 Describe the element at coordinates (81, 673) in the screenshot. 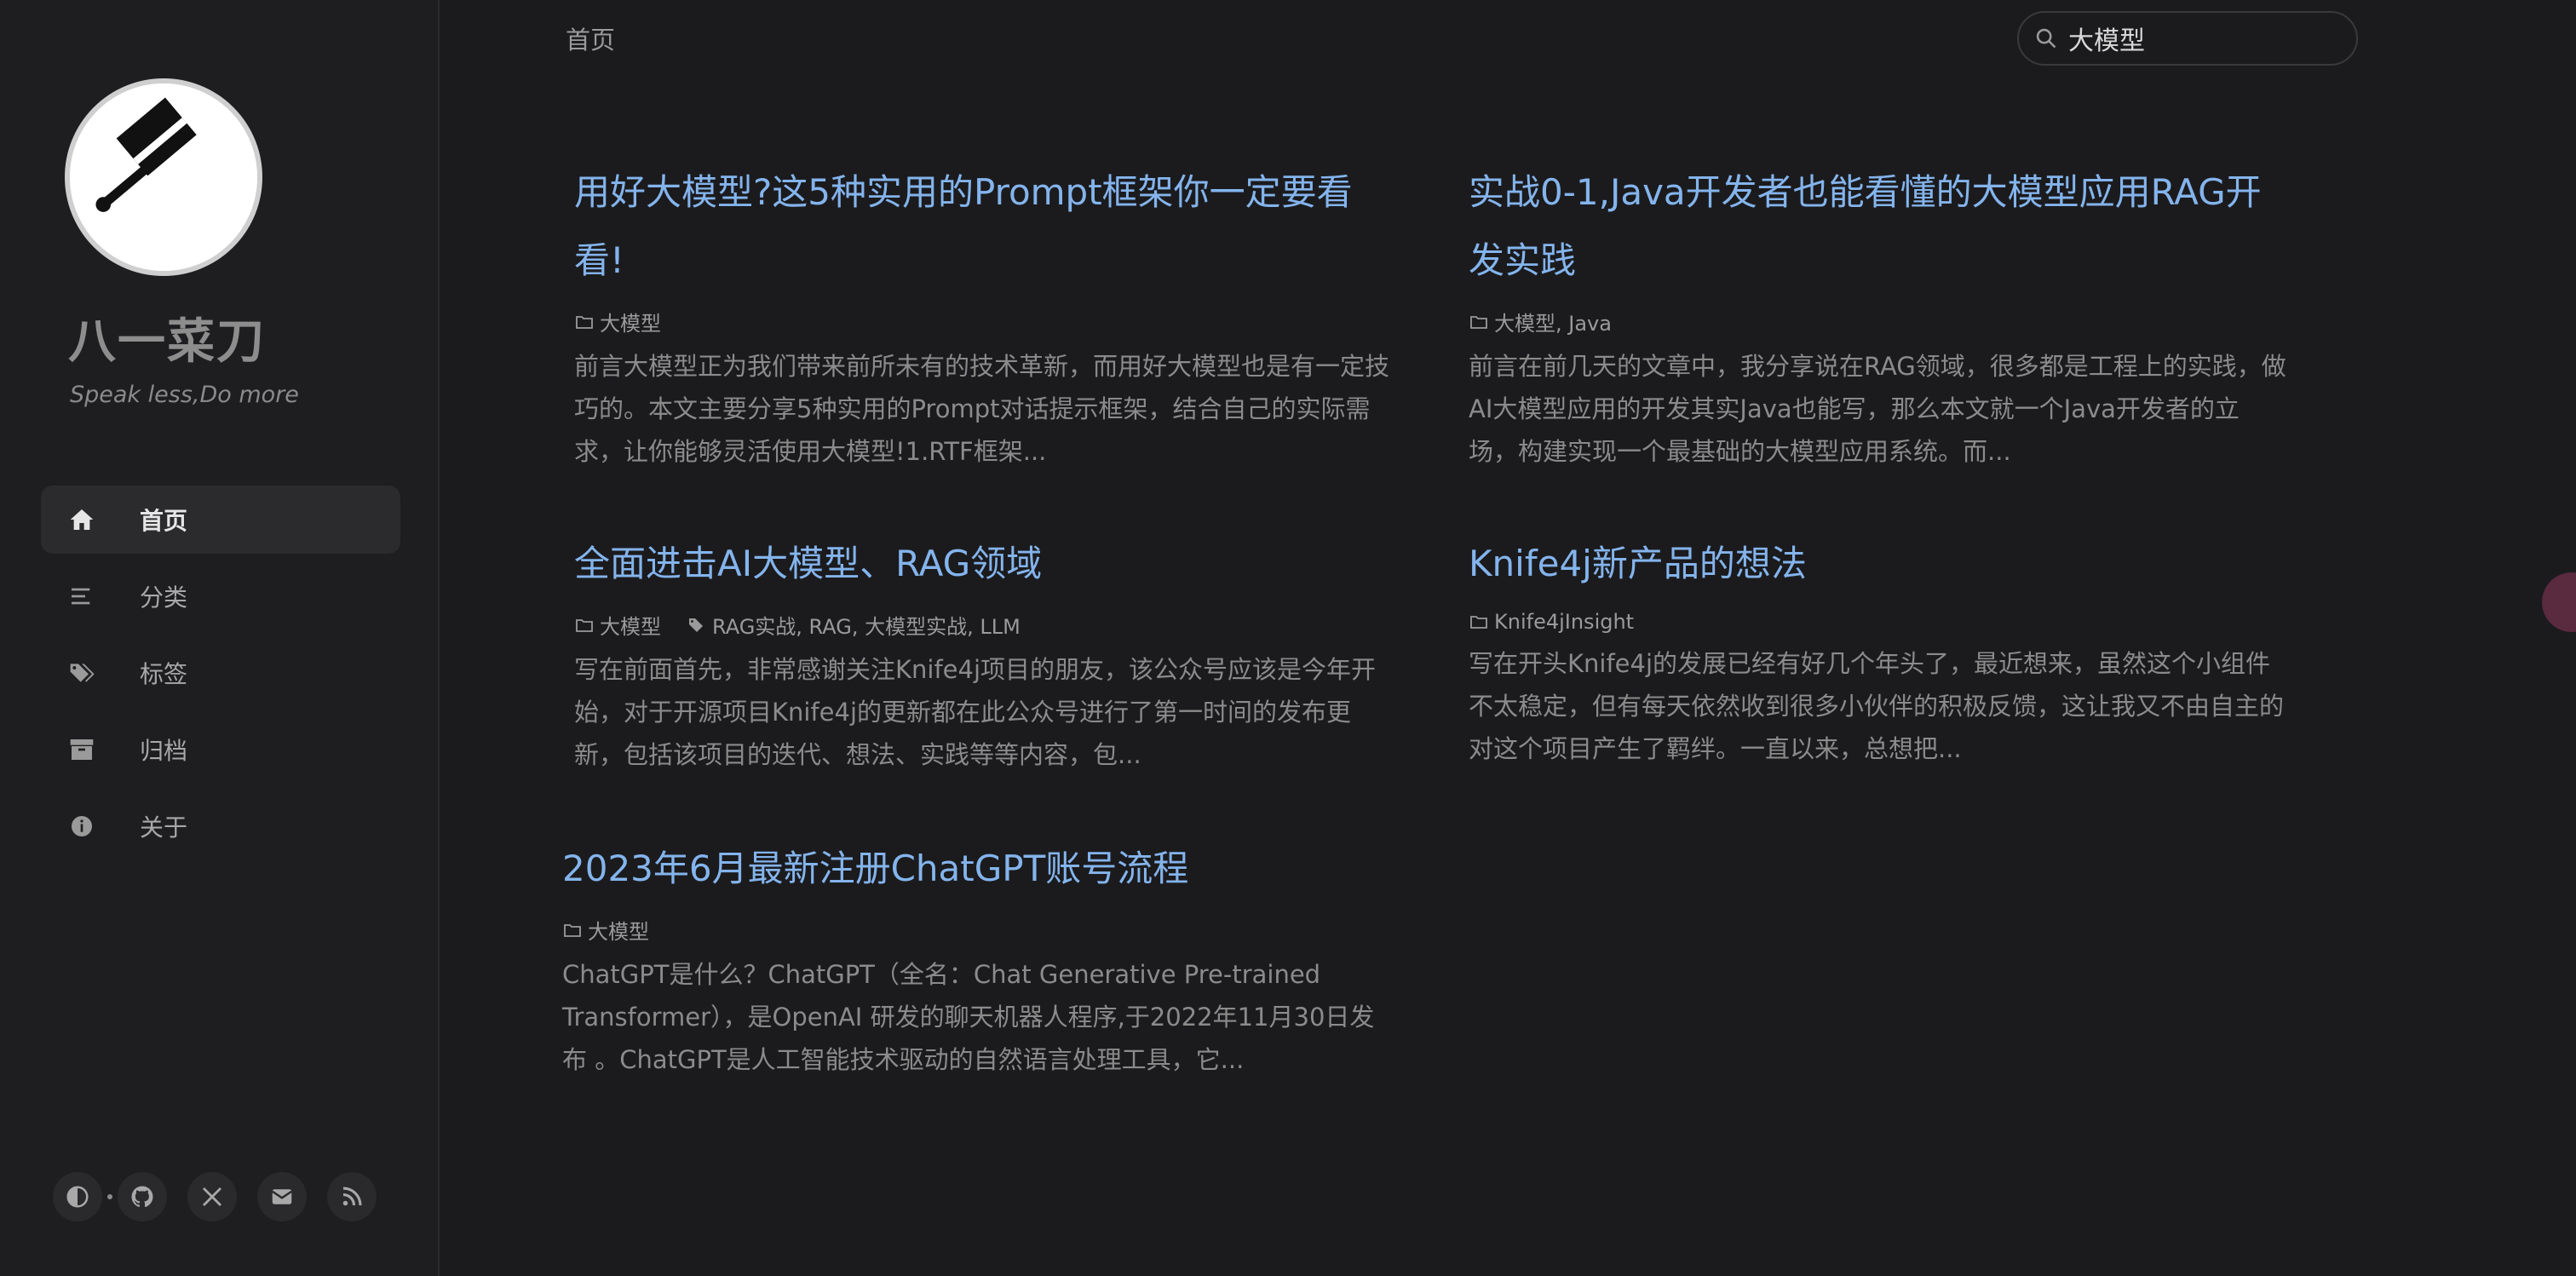

I see `tags-icon` at that location.